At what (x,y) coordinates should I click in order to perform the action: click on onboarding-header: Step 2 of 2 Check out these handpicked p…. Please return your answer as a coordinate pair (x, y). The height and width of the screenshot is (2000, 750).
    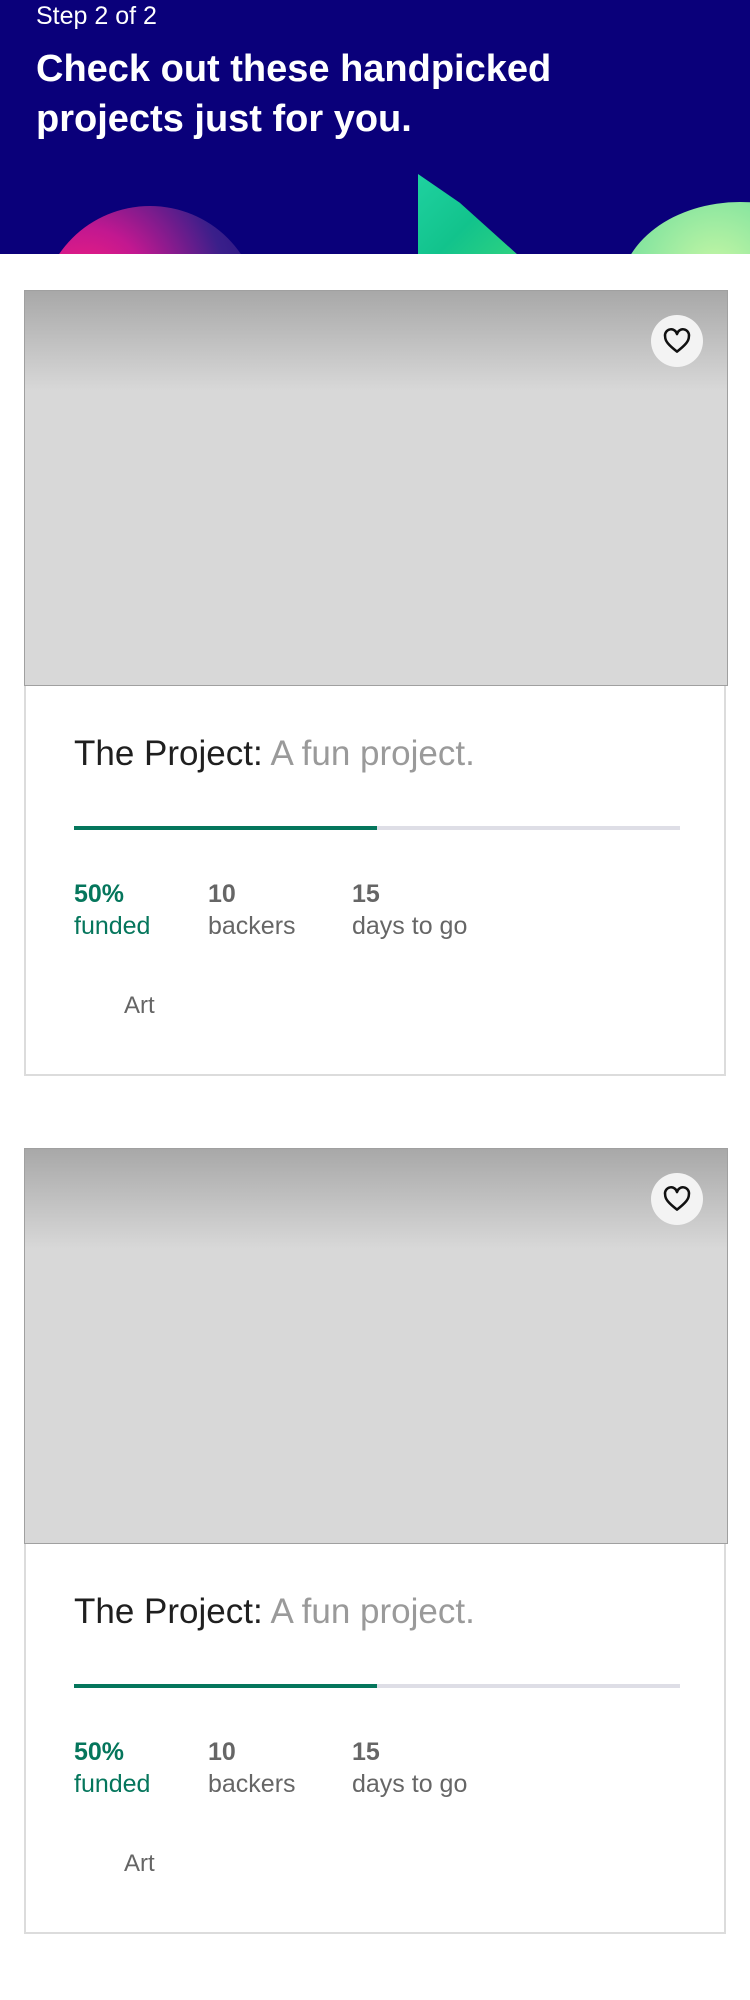
    Looking at the image, I should click on (375, 127).